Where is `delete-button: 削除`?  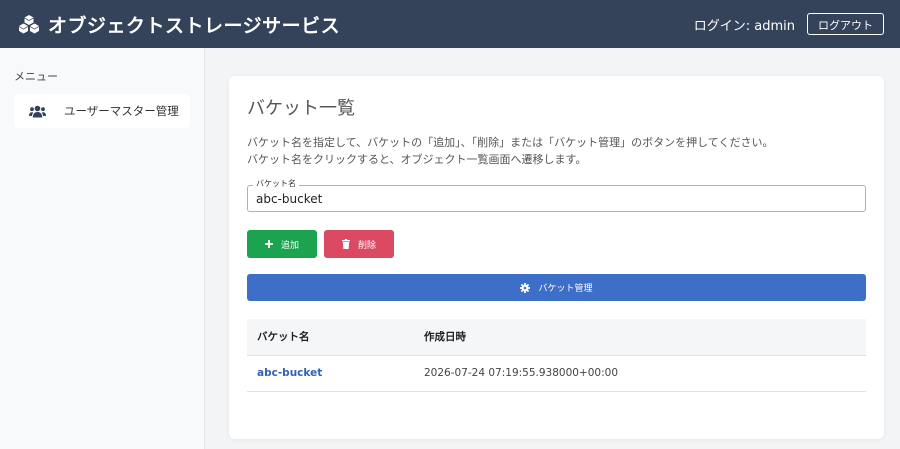 delete-button: 削除 is located at coordinates (359, 244).